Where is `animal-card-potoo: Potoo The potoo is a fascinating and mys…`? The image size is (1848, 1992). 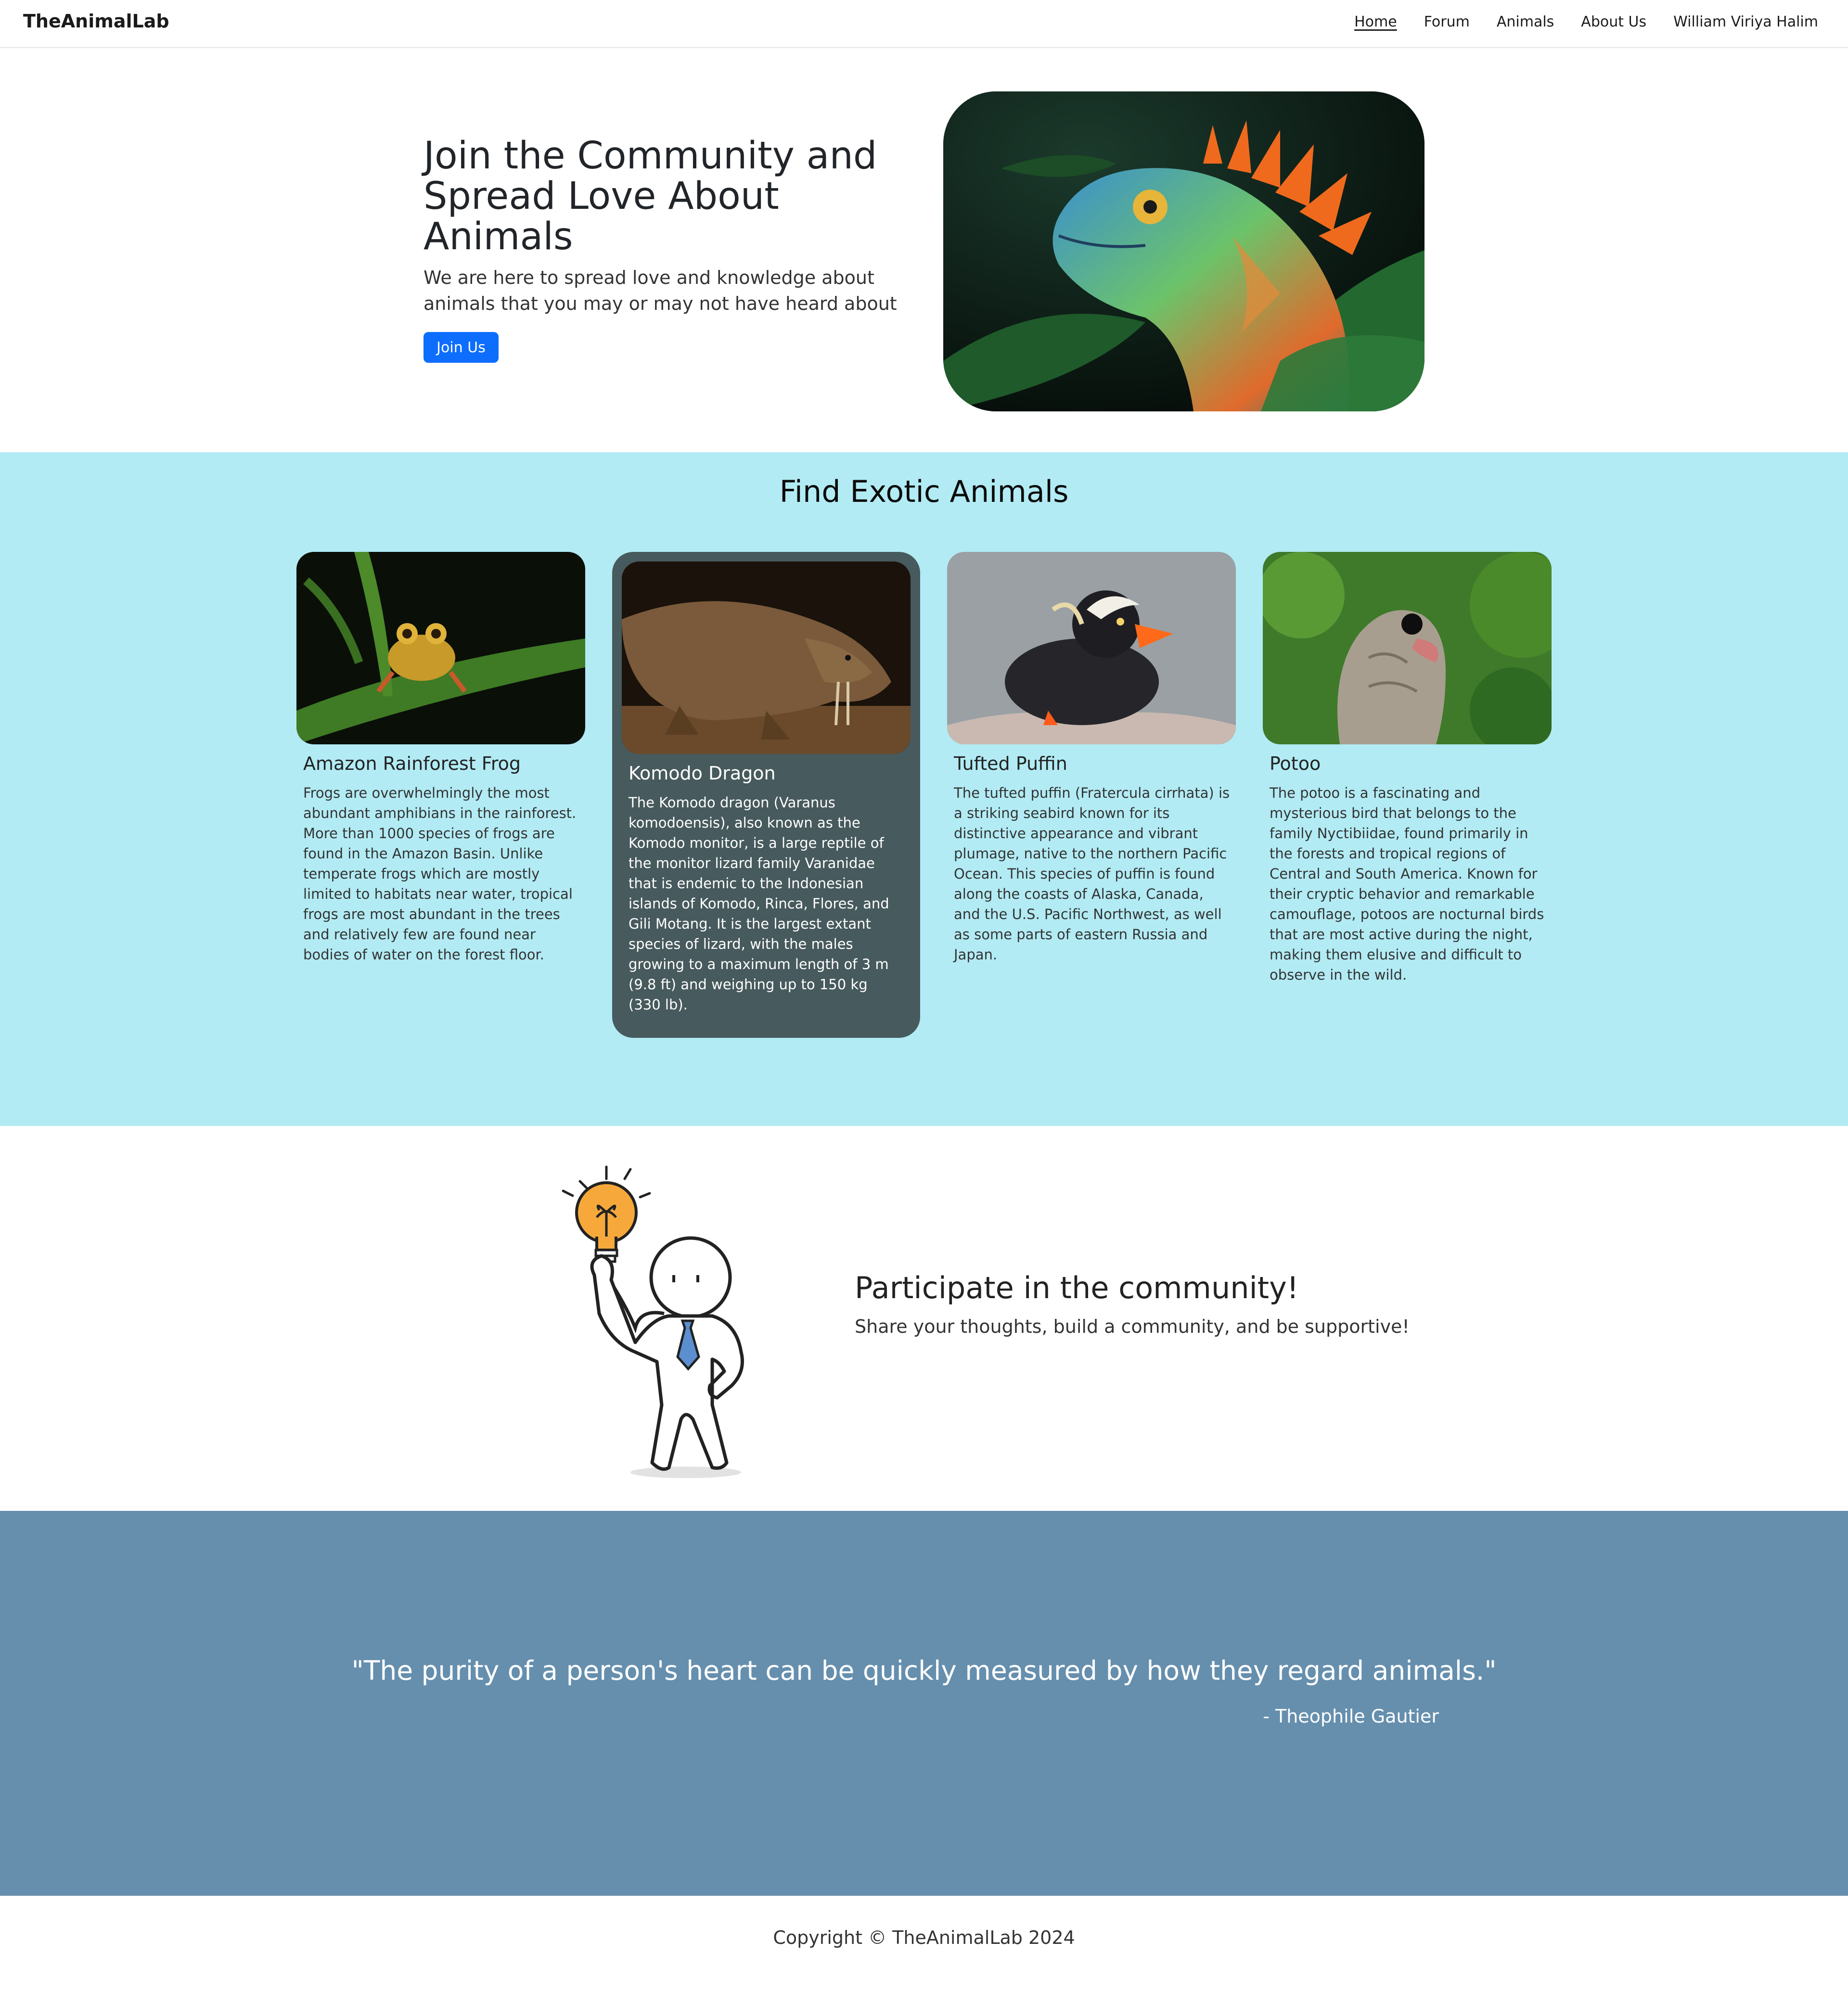 animal-card-potoo: Potoo The potoo is a fascinating and mys… is located at coordinates (1407, 768).